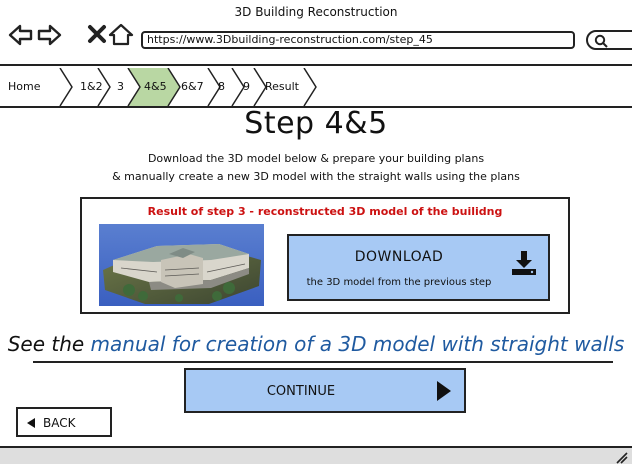 The height and width of the screenshot is (464, 632). Describe the element at coordinates (181, 265) in the screenshot. I see `building-model-image` at that location.